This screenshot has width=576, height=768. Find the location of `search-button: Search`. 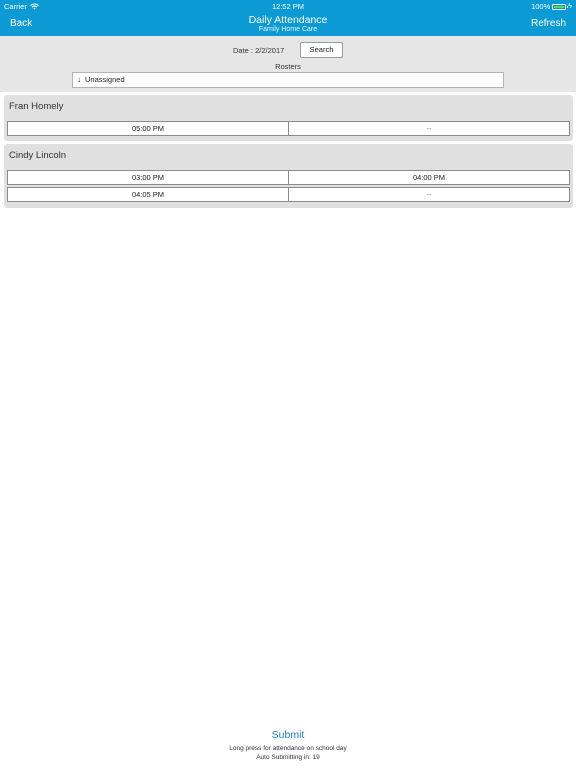

search-button: Search is located at coordinates (321, 50).